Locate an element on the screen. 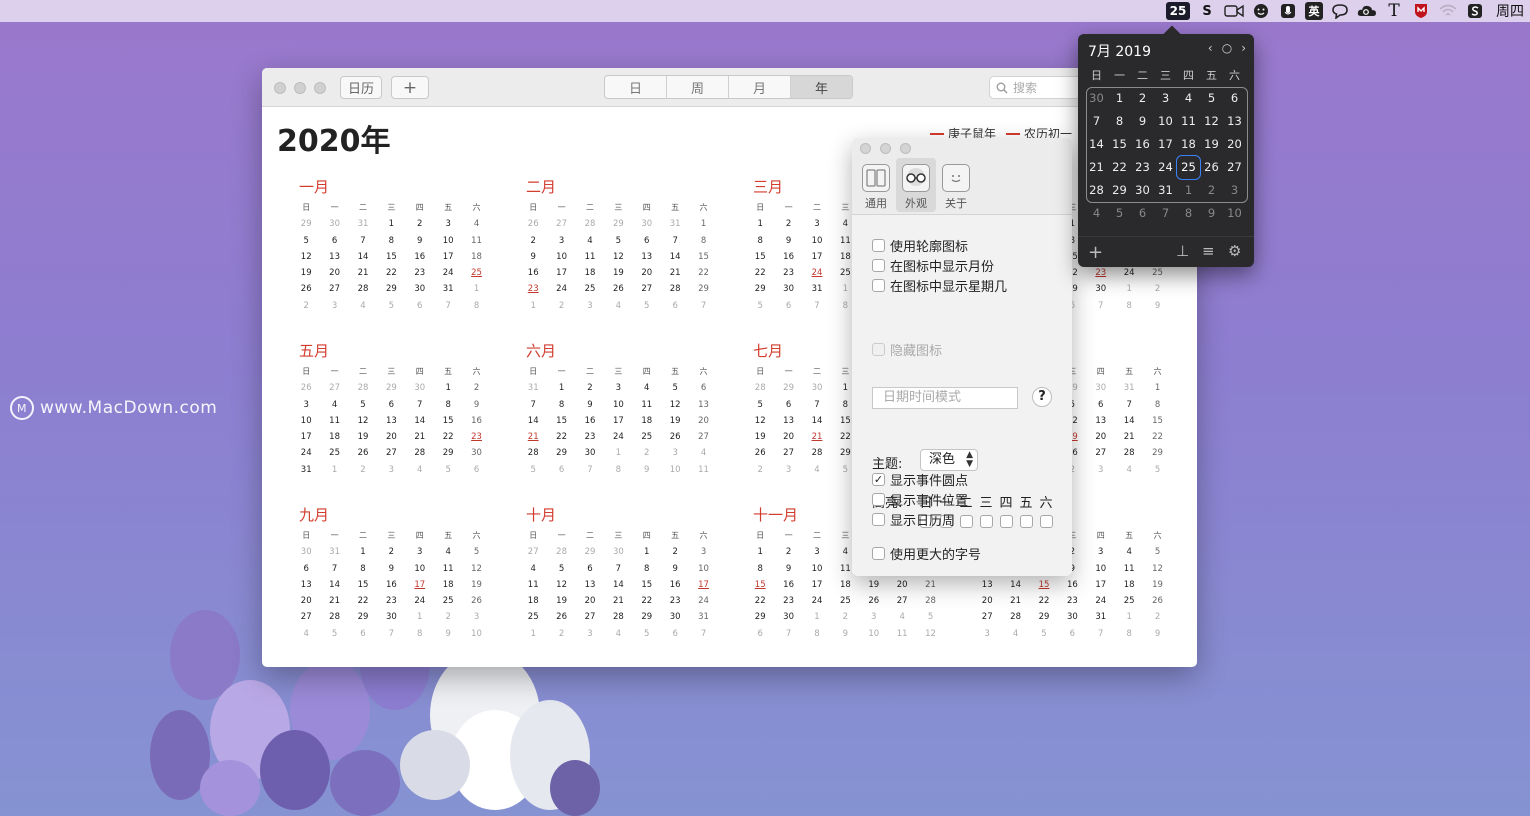 The width and height of the screenshot is (1530, 816). larger-font-option: 使用更大的字号 is located at coordinates (926, 553).